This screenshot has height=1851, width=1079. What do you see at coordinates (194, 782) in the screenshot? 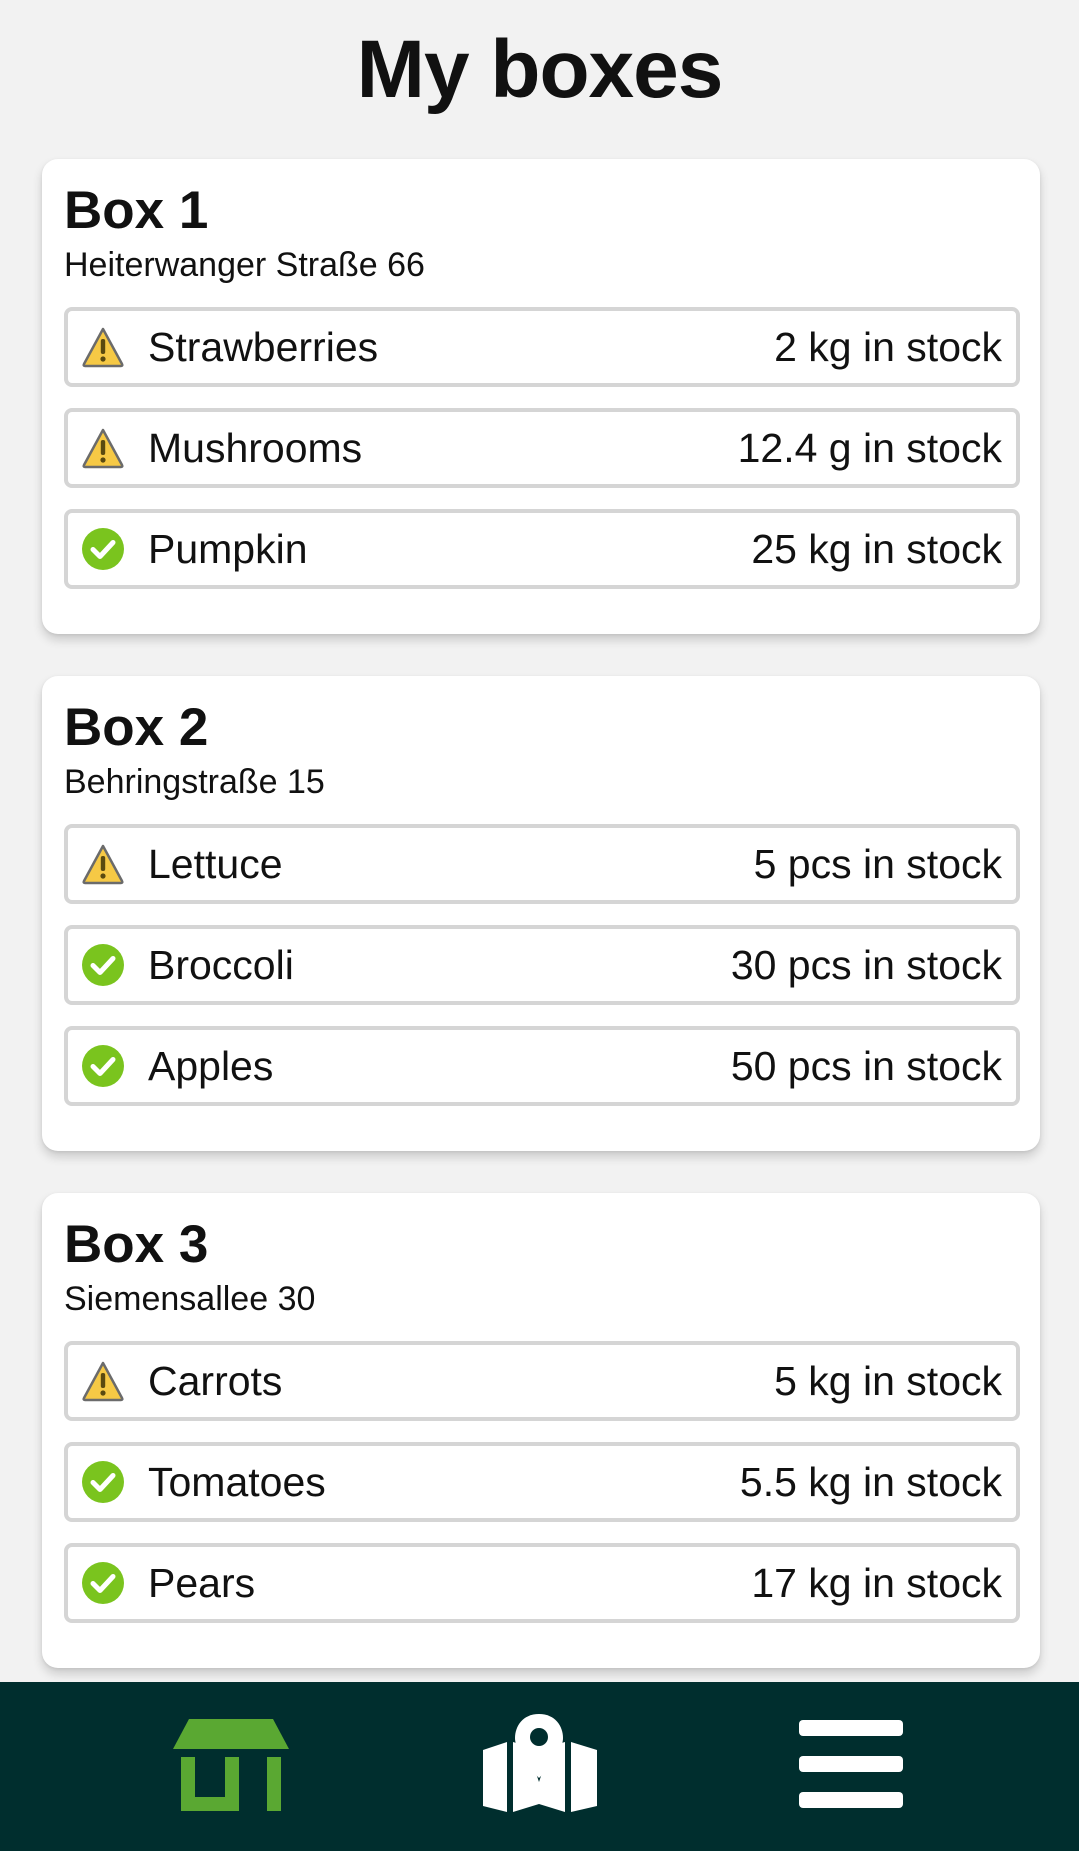
I see `box-address: Behringstraße 15` at bounding box center [194, 782].